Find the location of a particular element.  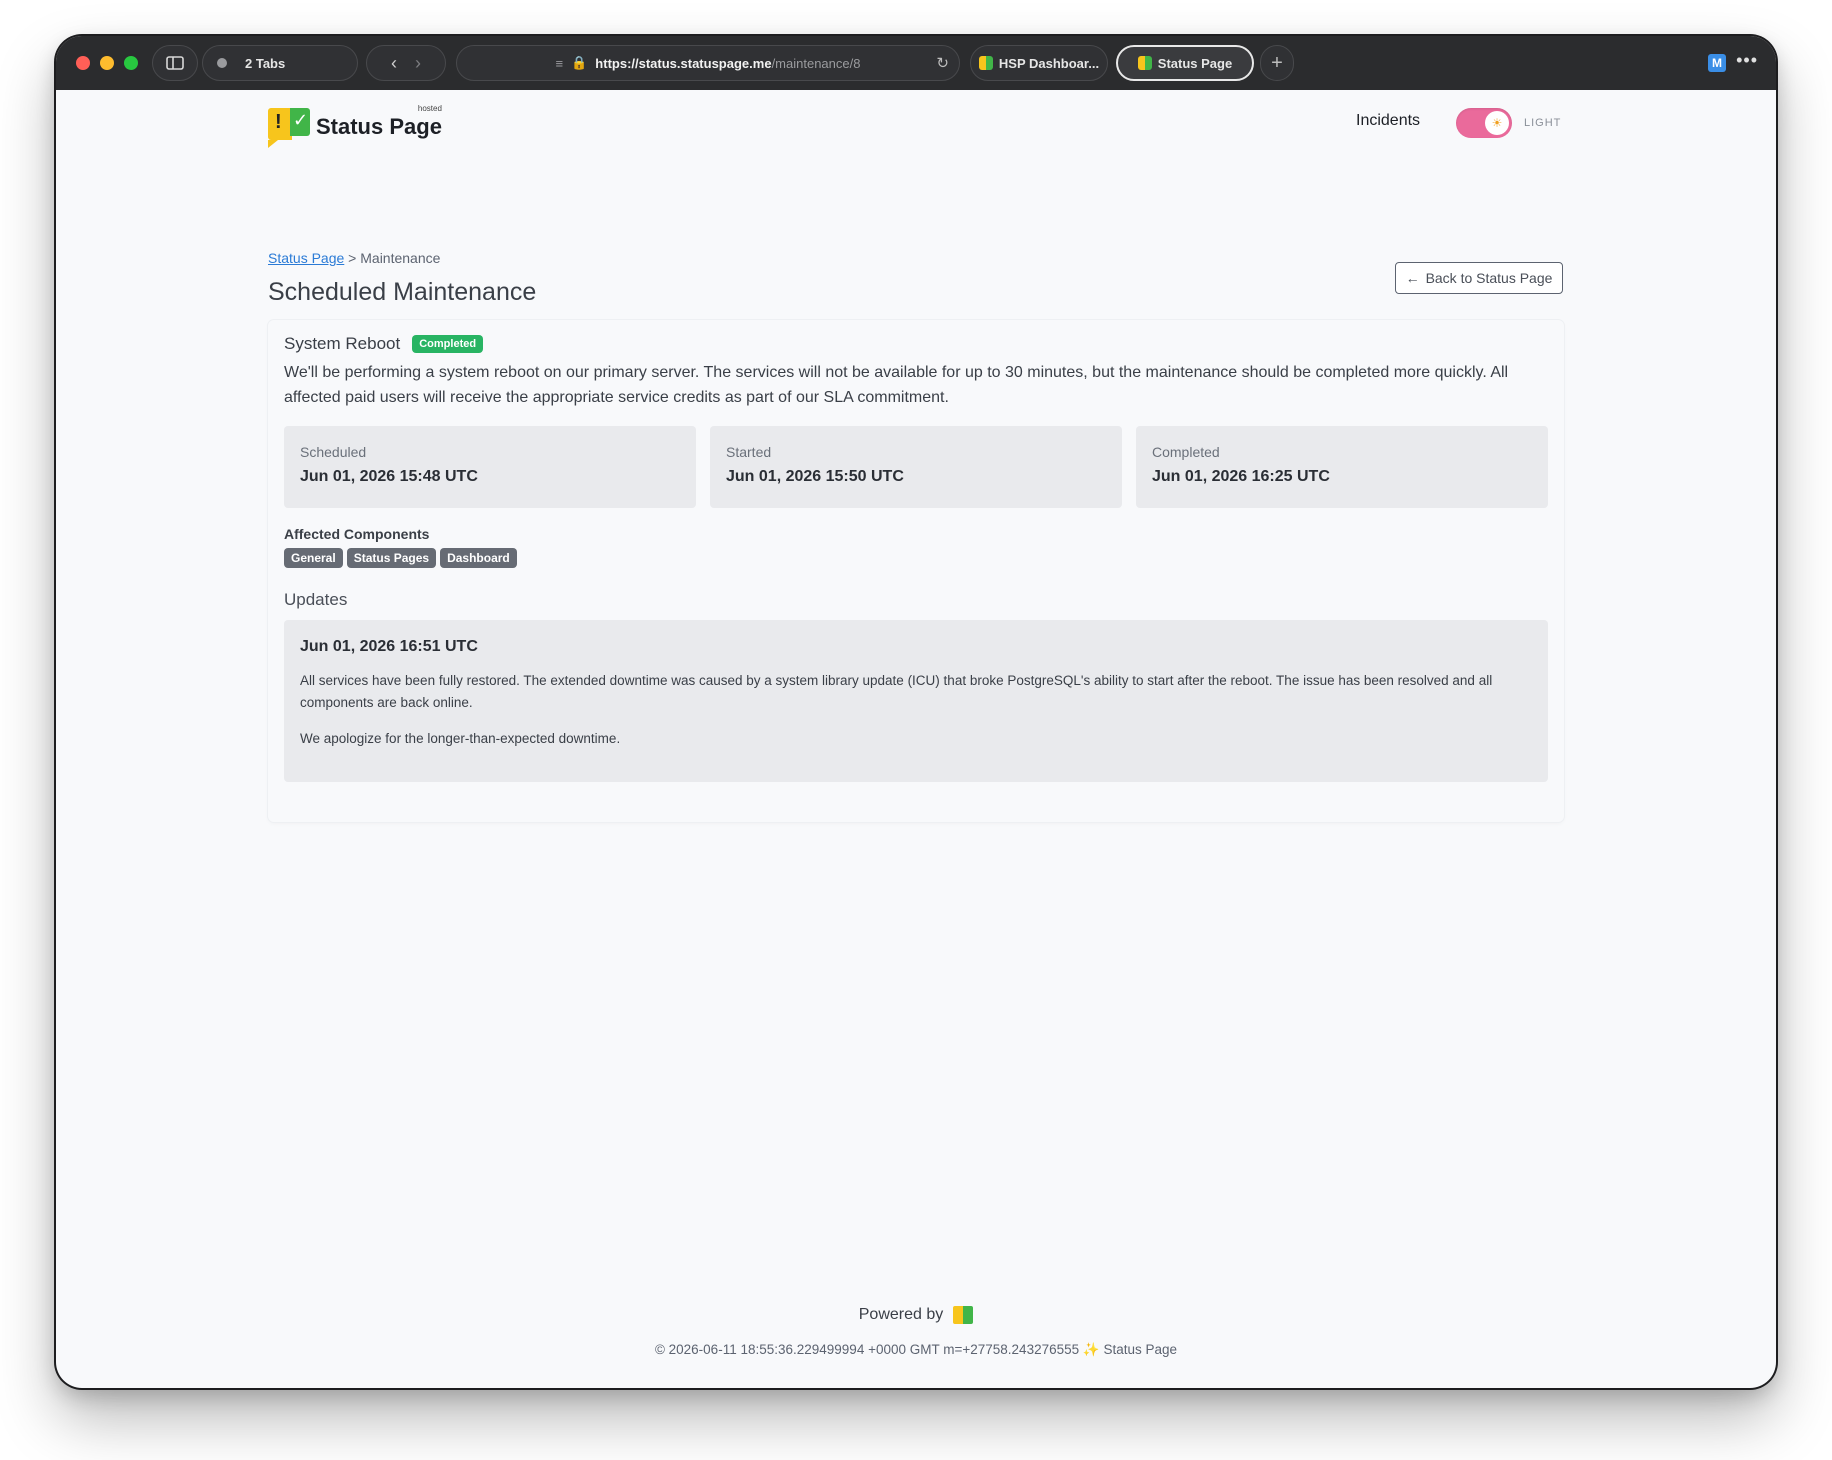

more-options-icon: ••• is located at coordinates (1747, 60).